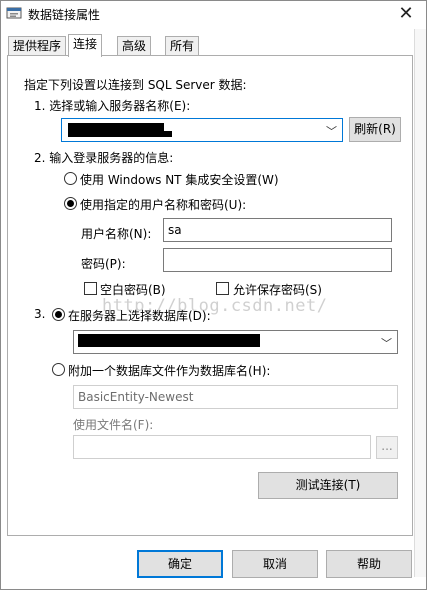 The image size is (427, 590). I want to click on intro-text: 指定下列设置以连接到 SQL Server 数据:, so click(135, 85).